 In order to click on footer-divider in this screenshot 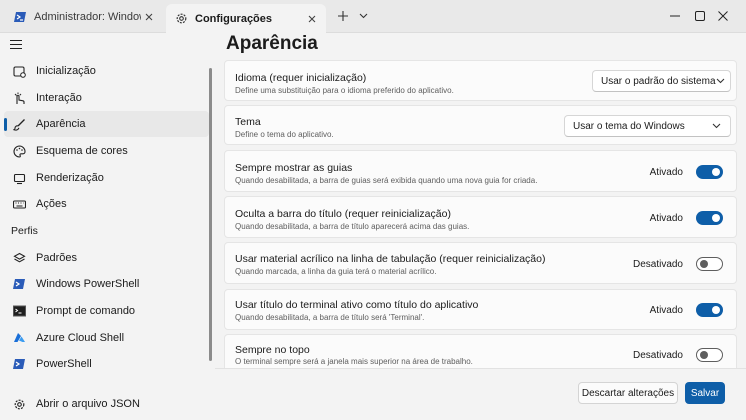, I will do `click(480, 368)`.